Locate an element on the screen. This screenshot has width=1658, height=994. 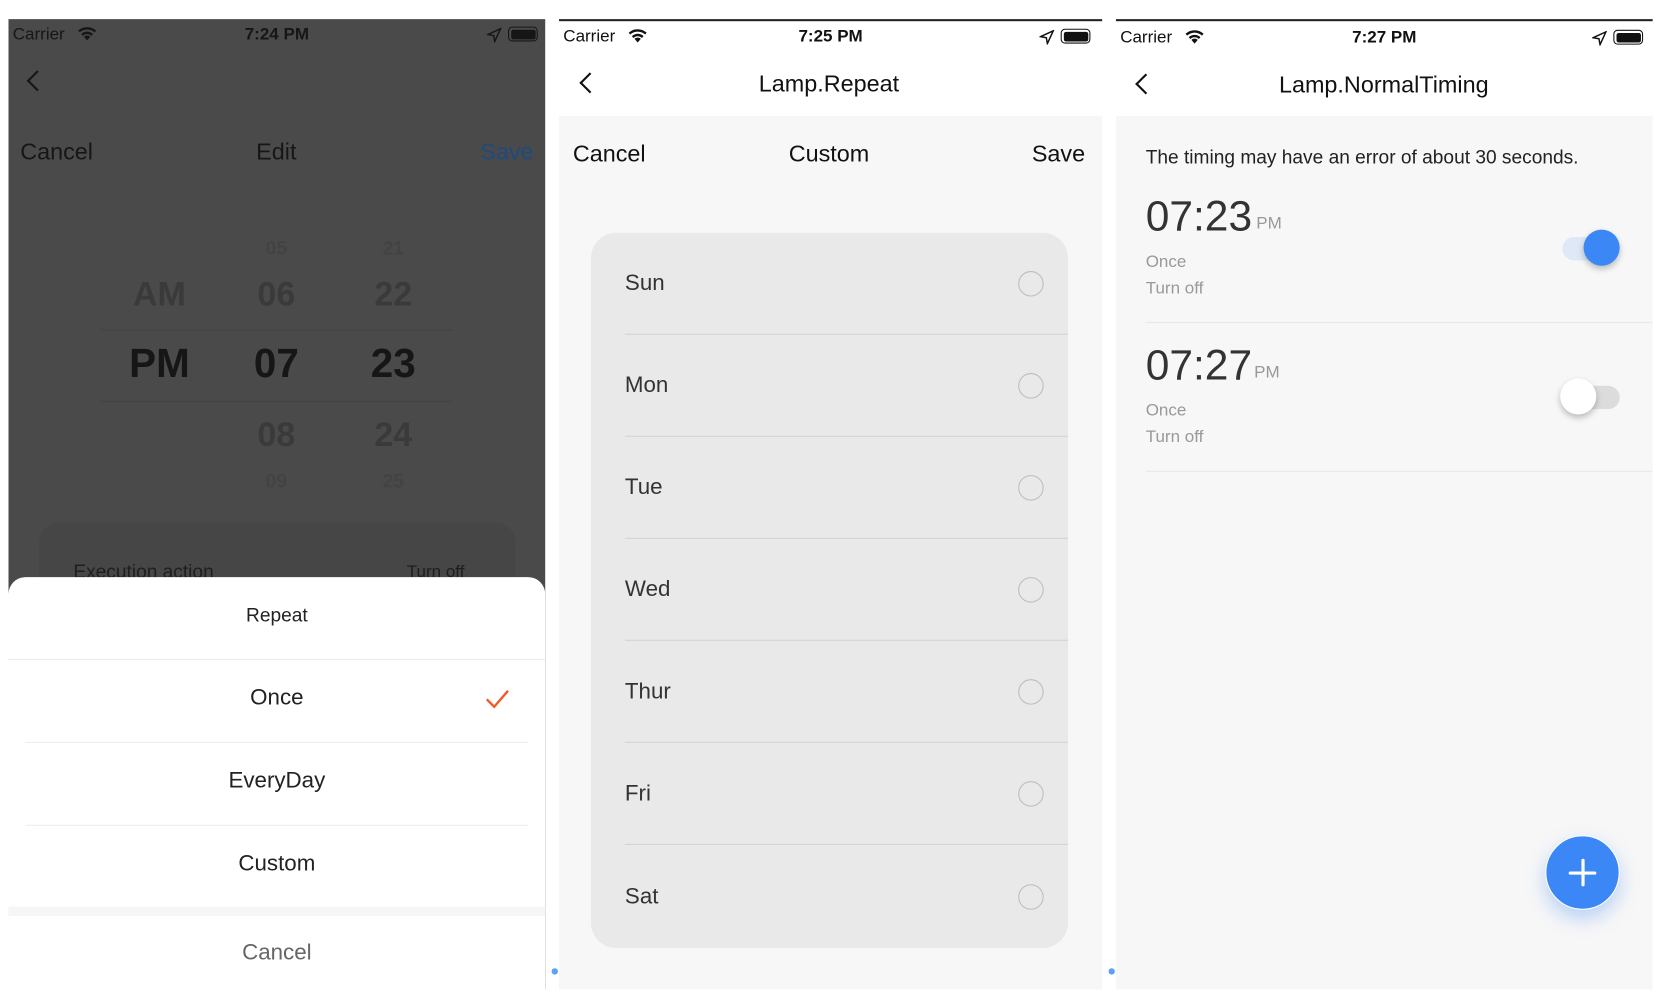
day-label: Thur is located at coordinates (647, 691).